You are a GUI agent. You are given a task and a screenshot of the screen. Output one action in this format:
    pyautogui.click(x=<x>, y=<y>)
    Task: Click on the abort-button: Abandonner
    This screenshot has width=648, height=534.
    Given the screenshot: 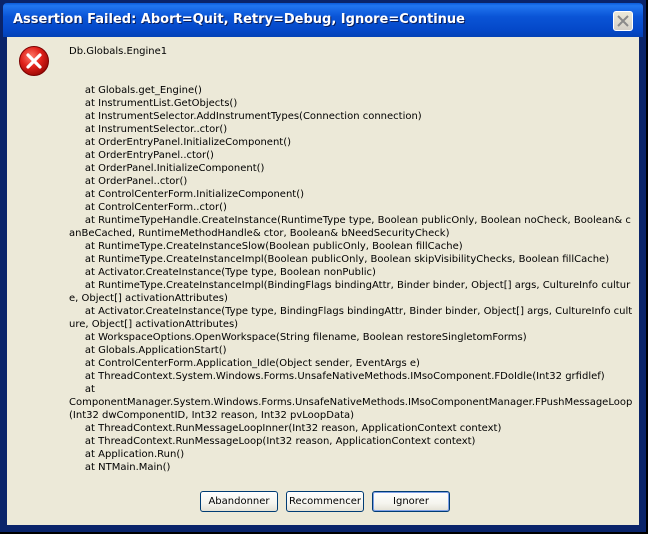 What is the action you would take?
    pyautogui.click(x=239, y=501)
    